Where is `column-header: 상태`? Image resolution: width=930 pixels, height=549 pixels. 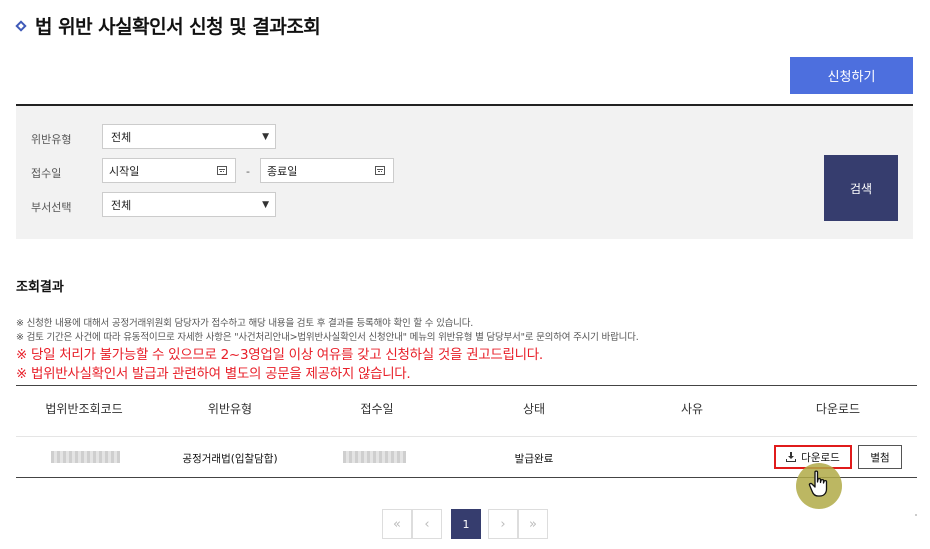 column-header: 상태 is located at coordinates (534, 409).